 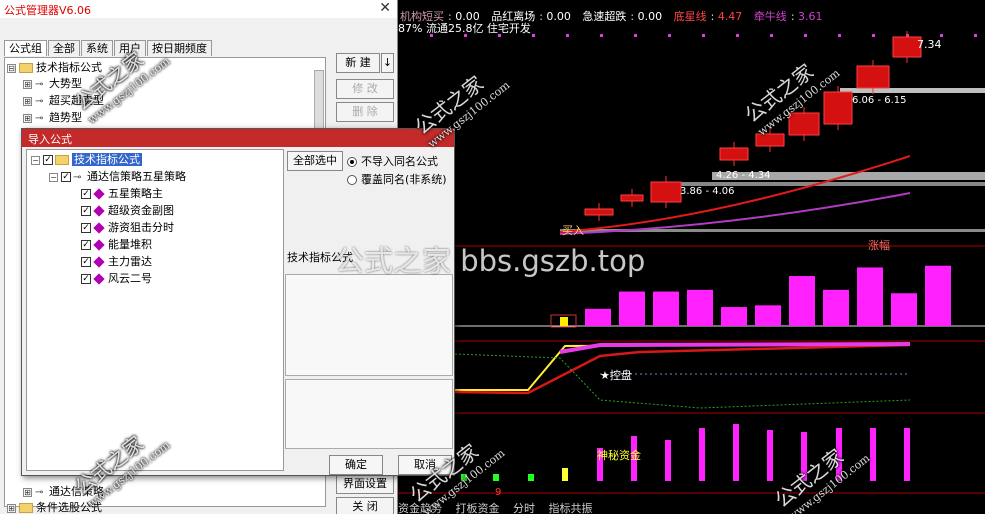 I want to click on delete-button: 删 除, so click(x=365, y=112).